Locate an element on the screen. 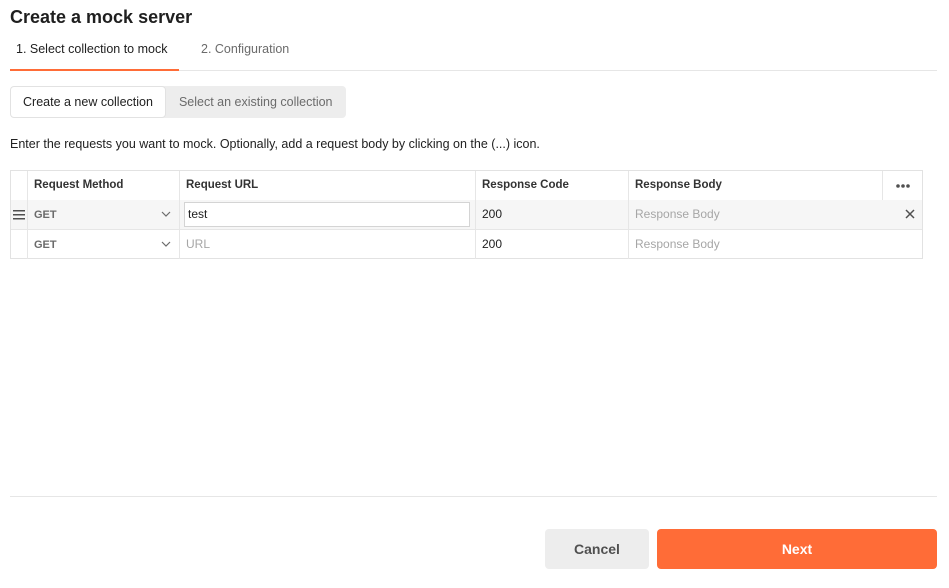 The height and width of the screenshot is (588, 949). footer-divider is located at coordinates (473, 496).